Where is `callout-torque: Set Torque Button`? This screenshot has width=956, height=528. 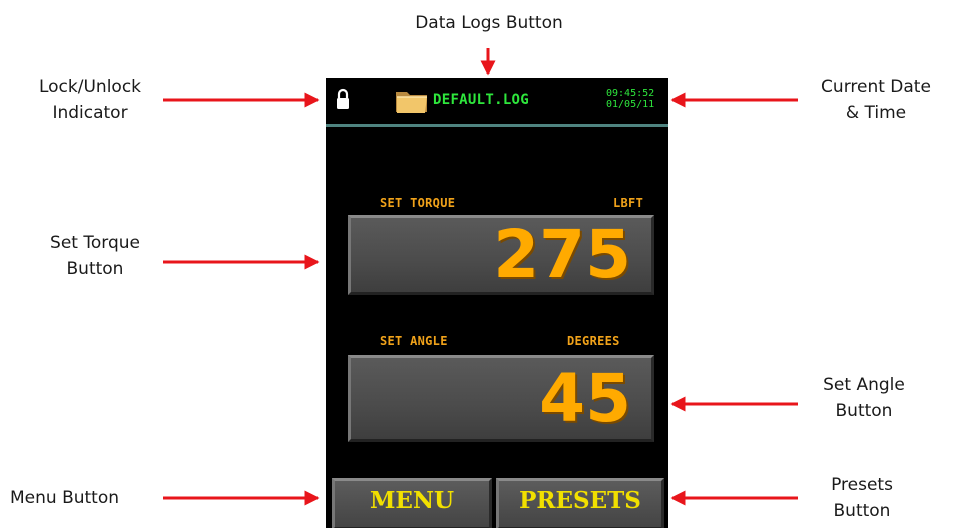
callout-torque: Set Torque Button is located at coordinates (95, 256).